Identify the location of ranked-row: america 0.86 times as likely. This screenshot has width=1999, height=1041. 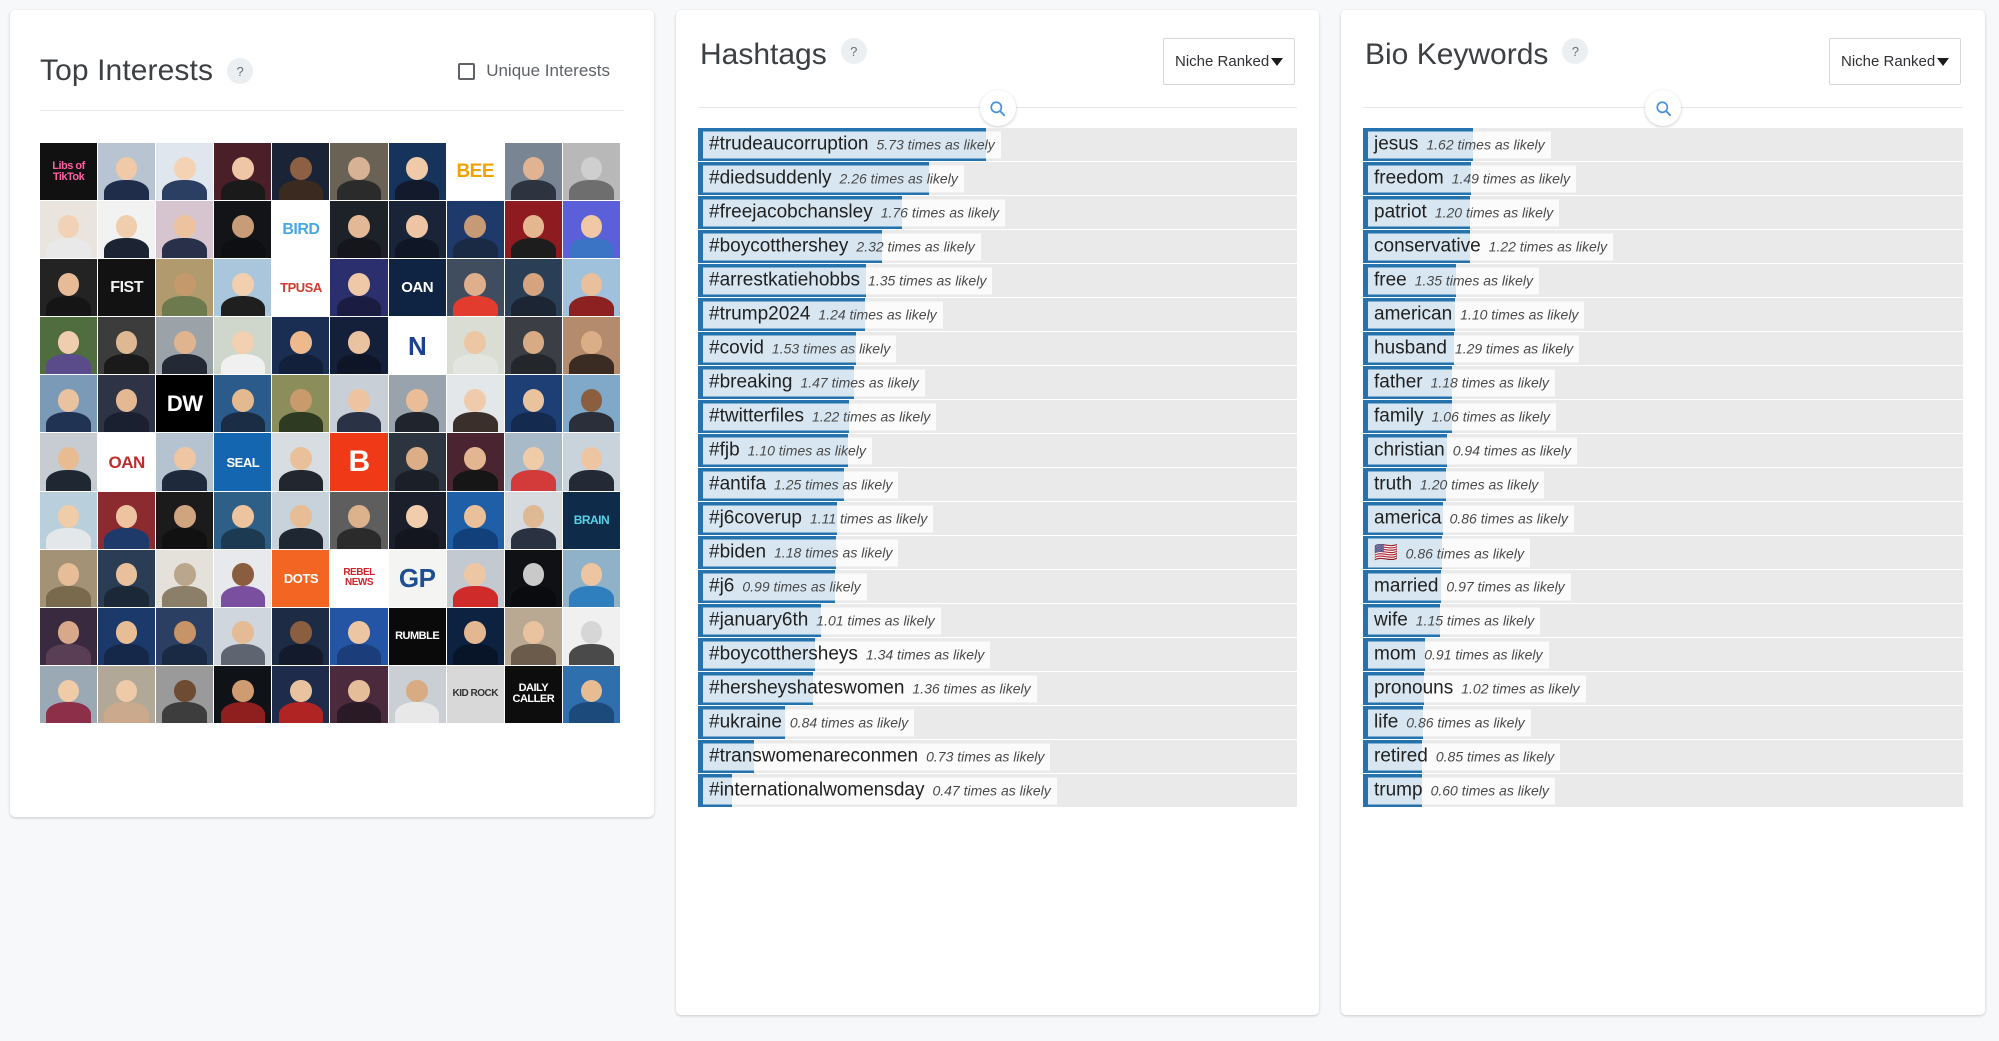
(1663, 519).